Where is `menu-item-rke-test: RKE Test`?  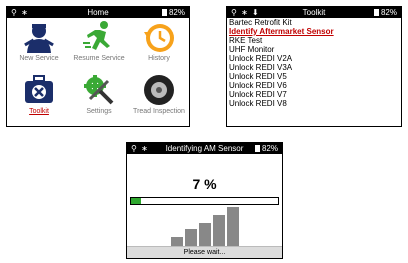 menu-item-rke-test: RKE Test is located at coordinates (315, 40).